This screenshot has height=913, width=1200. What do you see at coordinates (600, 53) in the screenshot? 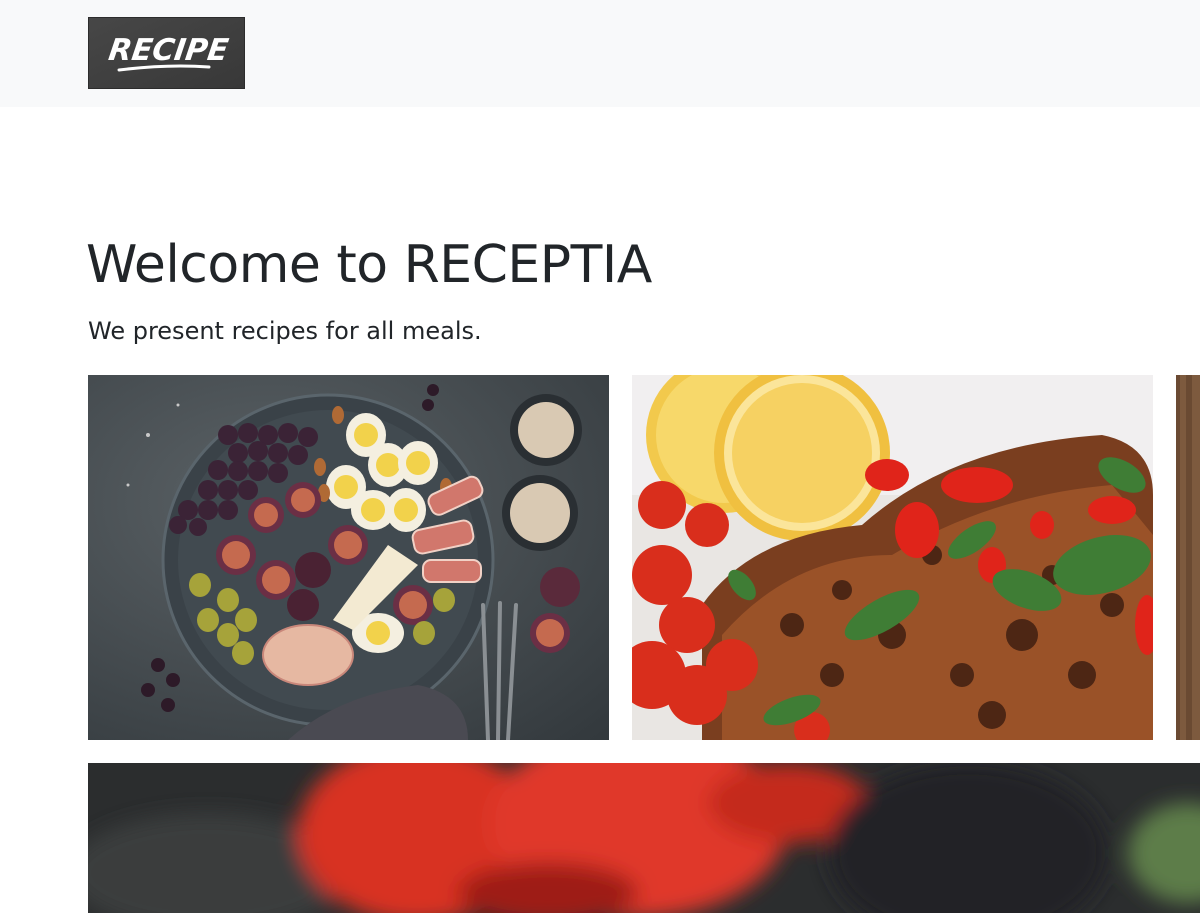
I see `navbar: RECIPE` at bounding box center [600, 53].